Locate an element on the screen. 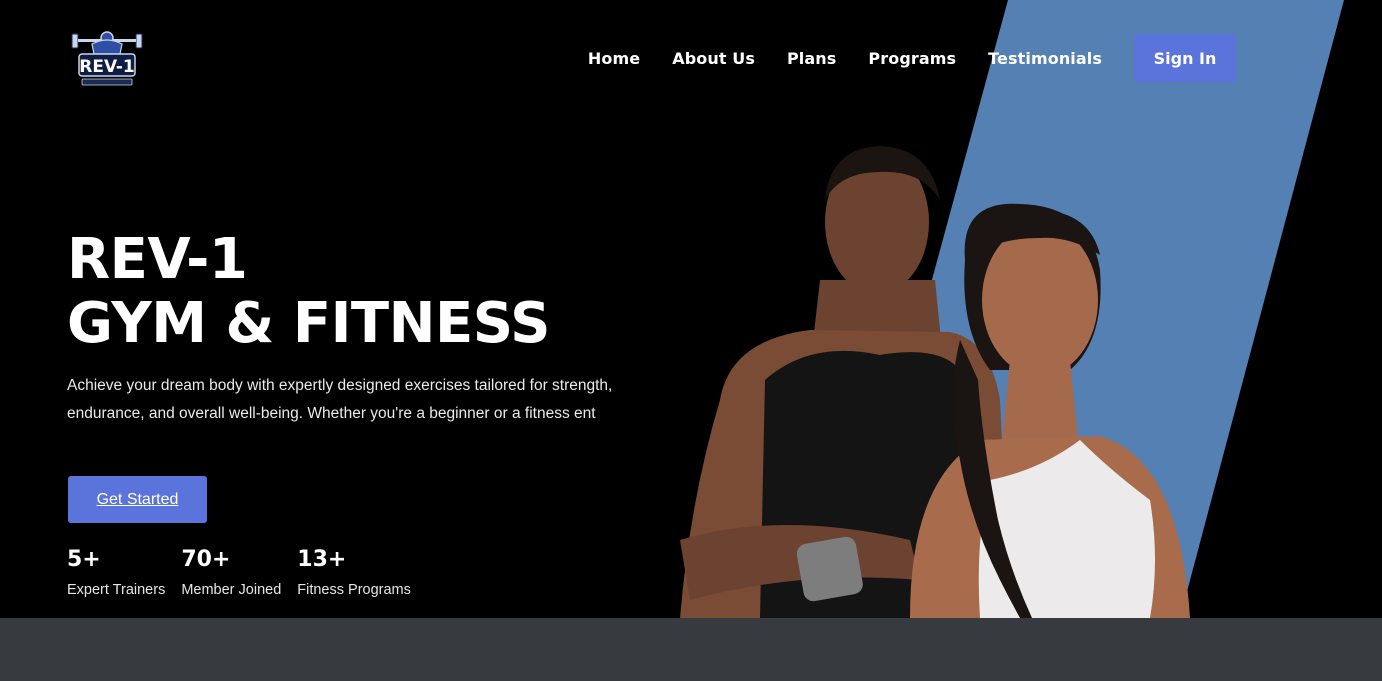 This screenshot has width=1382, height=681. nav-programs: Programs is located at coordinates (912, 58).